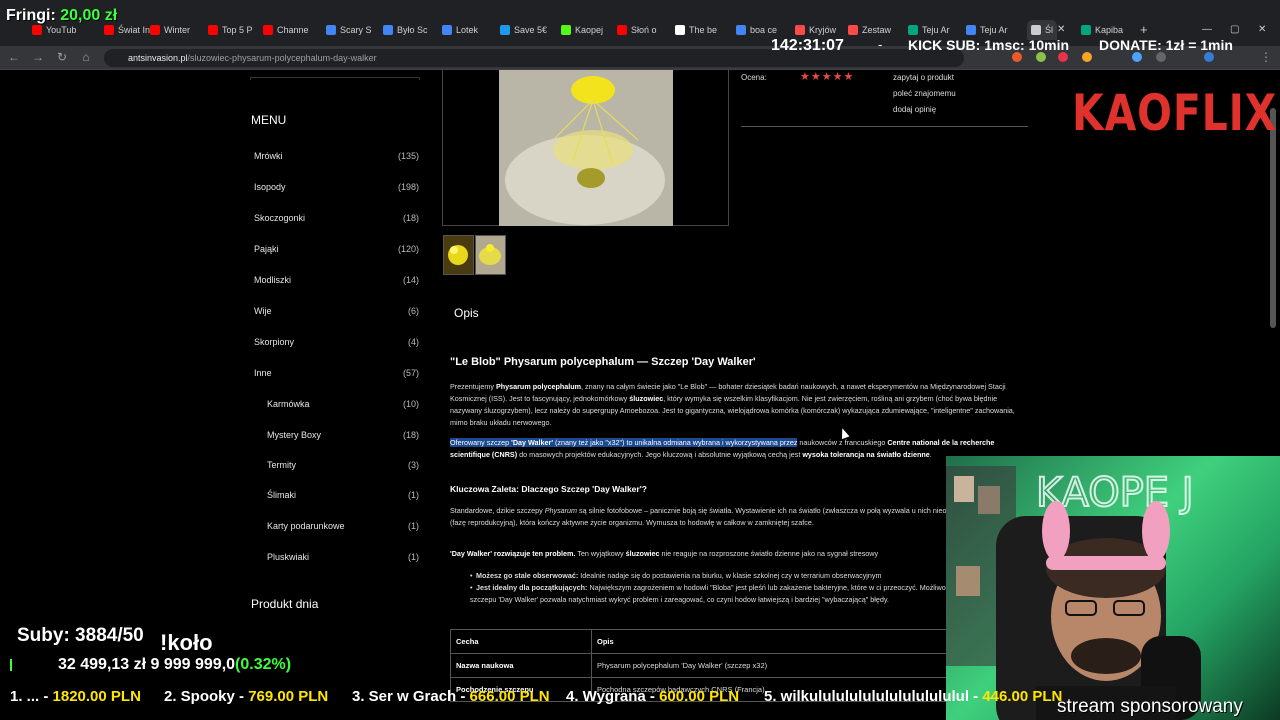  I want to click on sidebar-menu-item: Pająki (120), so click(337, 251).